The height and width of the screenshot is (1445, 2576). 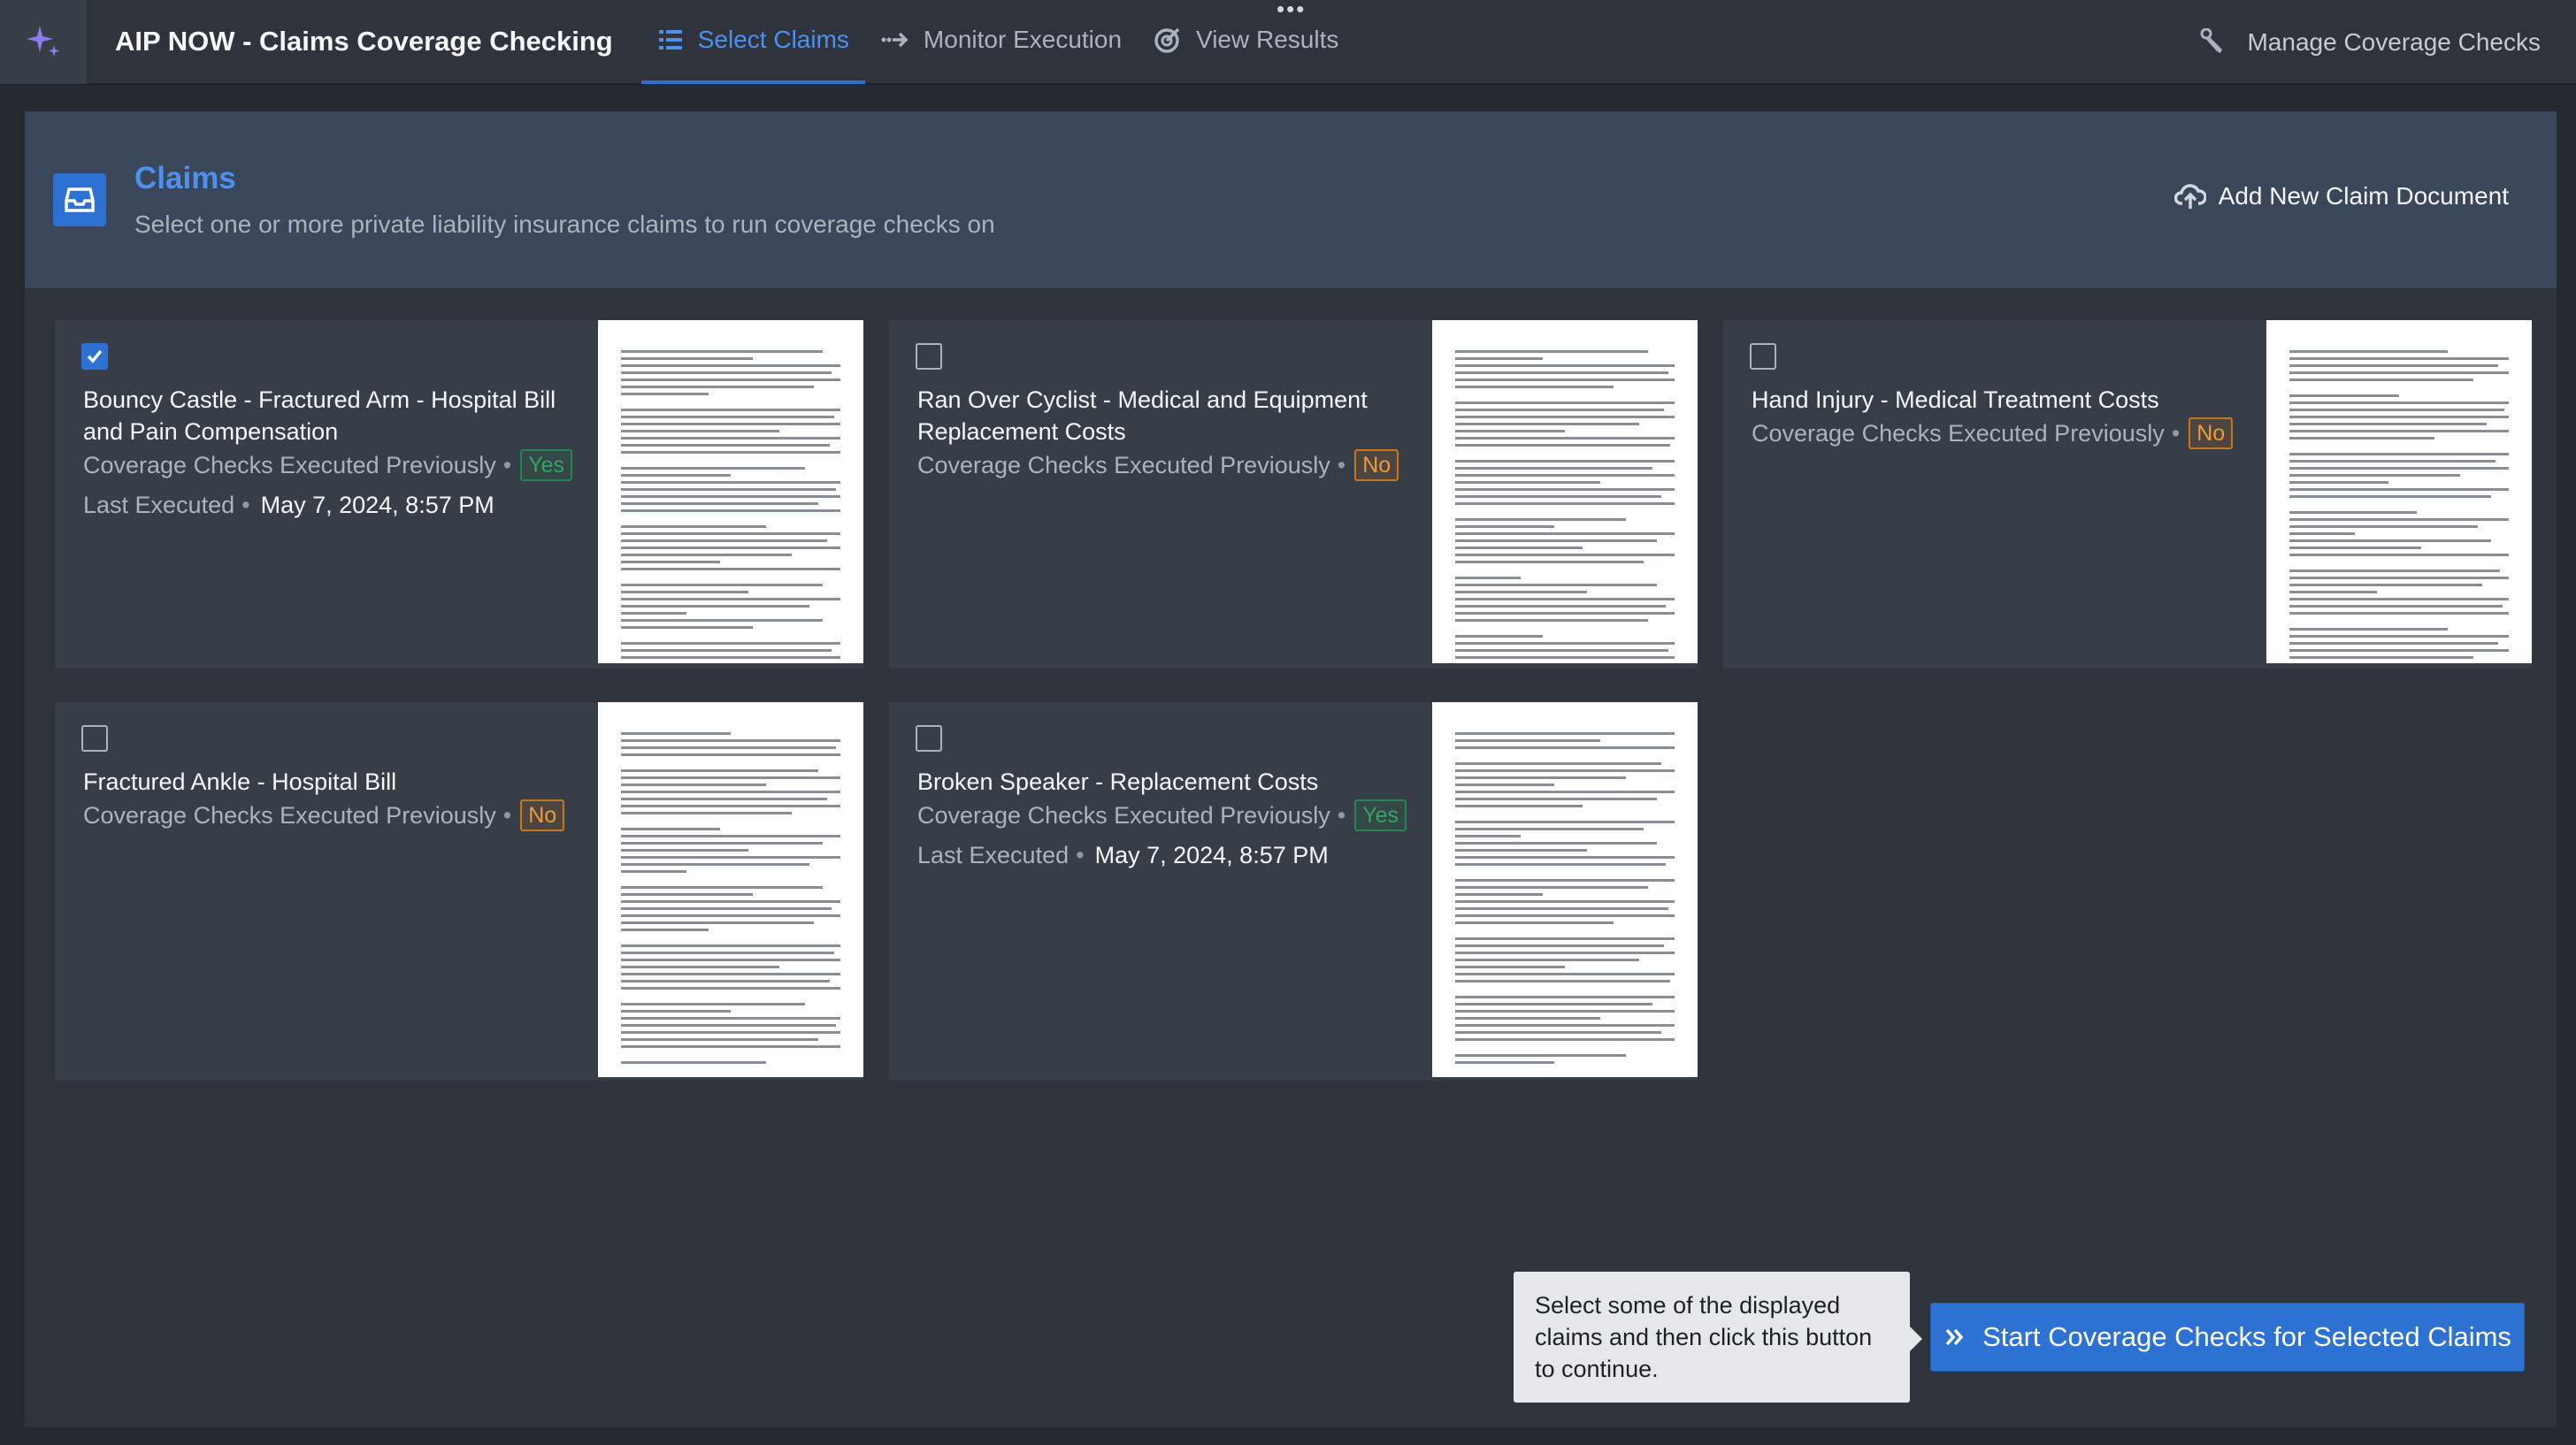 I want to click on tab-label: View Results, so click(x=1267, y=40).